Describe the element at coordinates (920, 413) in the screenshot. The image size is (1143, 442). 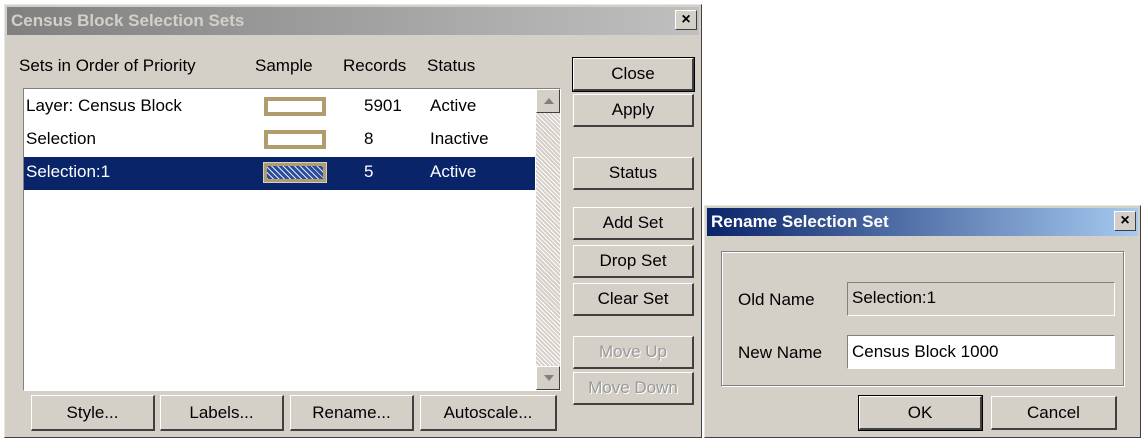
I see `ok-button: OK` at that location.